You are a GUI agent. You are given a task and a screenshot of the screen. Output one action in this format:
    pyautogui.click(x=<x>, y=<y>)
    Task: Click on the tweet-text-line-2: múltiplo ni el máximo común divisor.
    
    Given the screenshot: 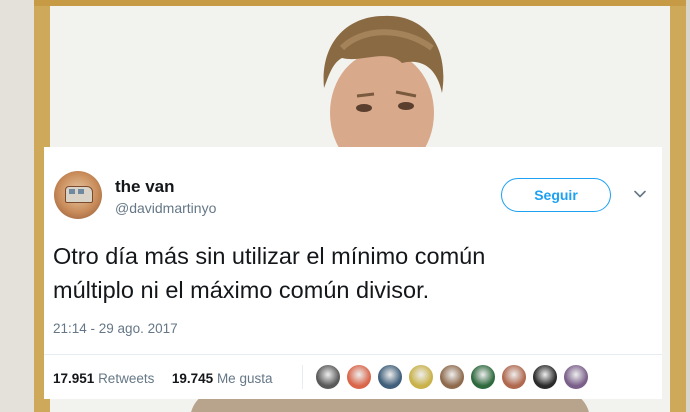 What is the action you would take?
    pyautogui.click(x=241, y=290)
    